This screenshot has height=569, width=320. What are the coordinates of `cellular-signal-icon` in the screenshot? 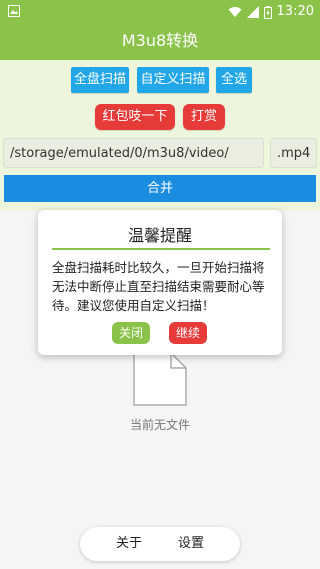 It's located at (252, 12).